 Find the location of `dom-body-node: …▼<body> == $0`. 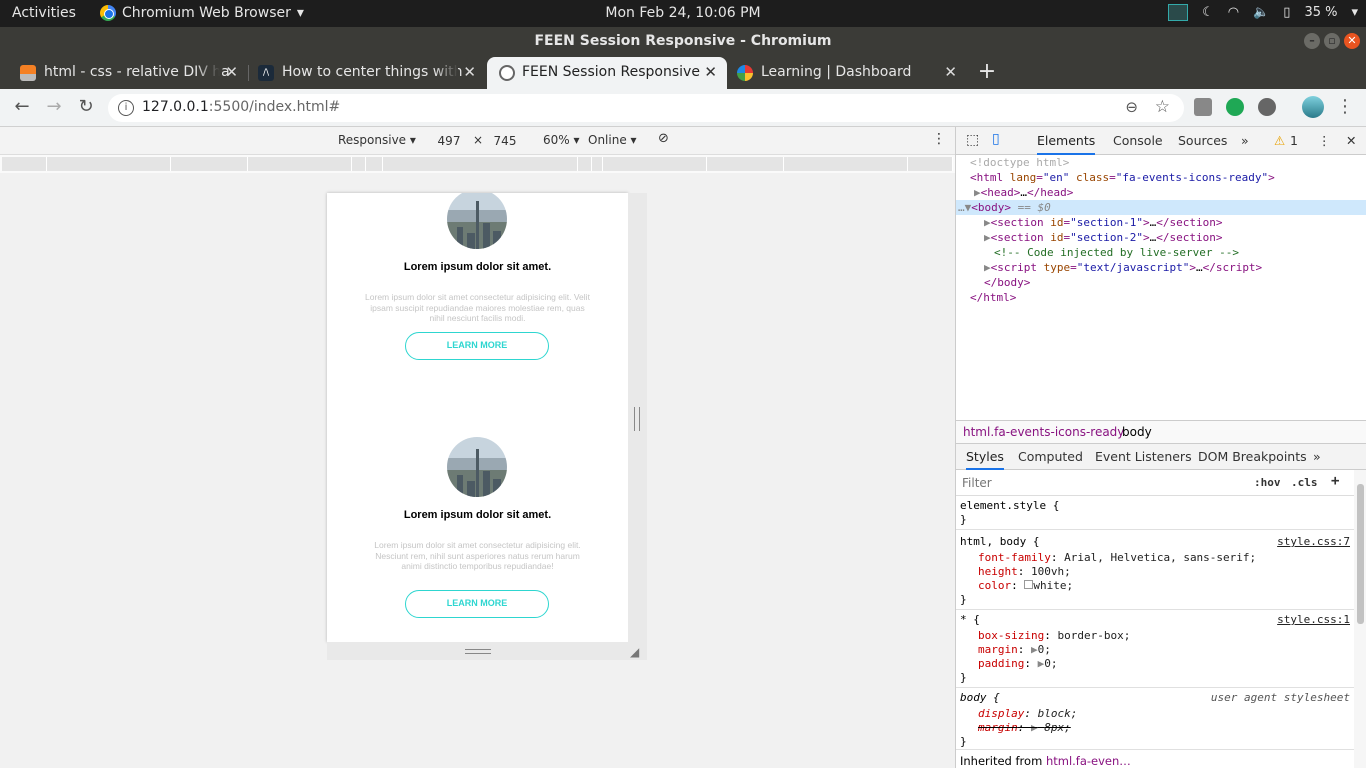

dom-body-node: …▼<body> == $0 is located at coordinates (1161, 207).